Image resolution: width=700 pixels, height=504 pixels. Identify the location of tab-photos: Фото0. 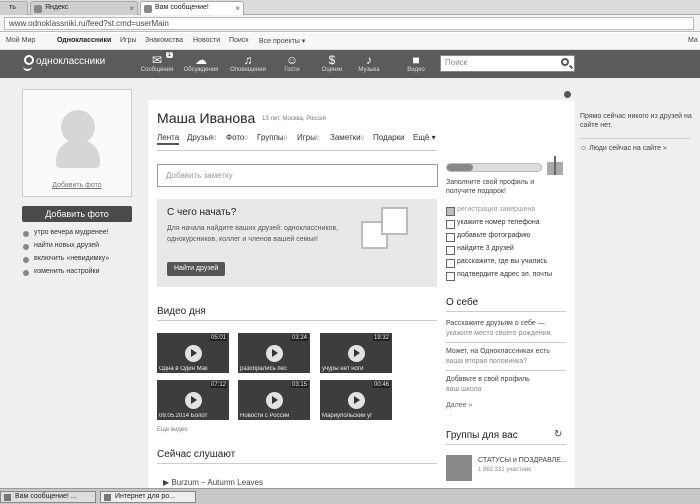
(237, 137).